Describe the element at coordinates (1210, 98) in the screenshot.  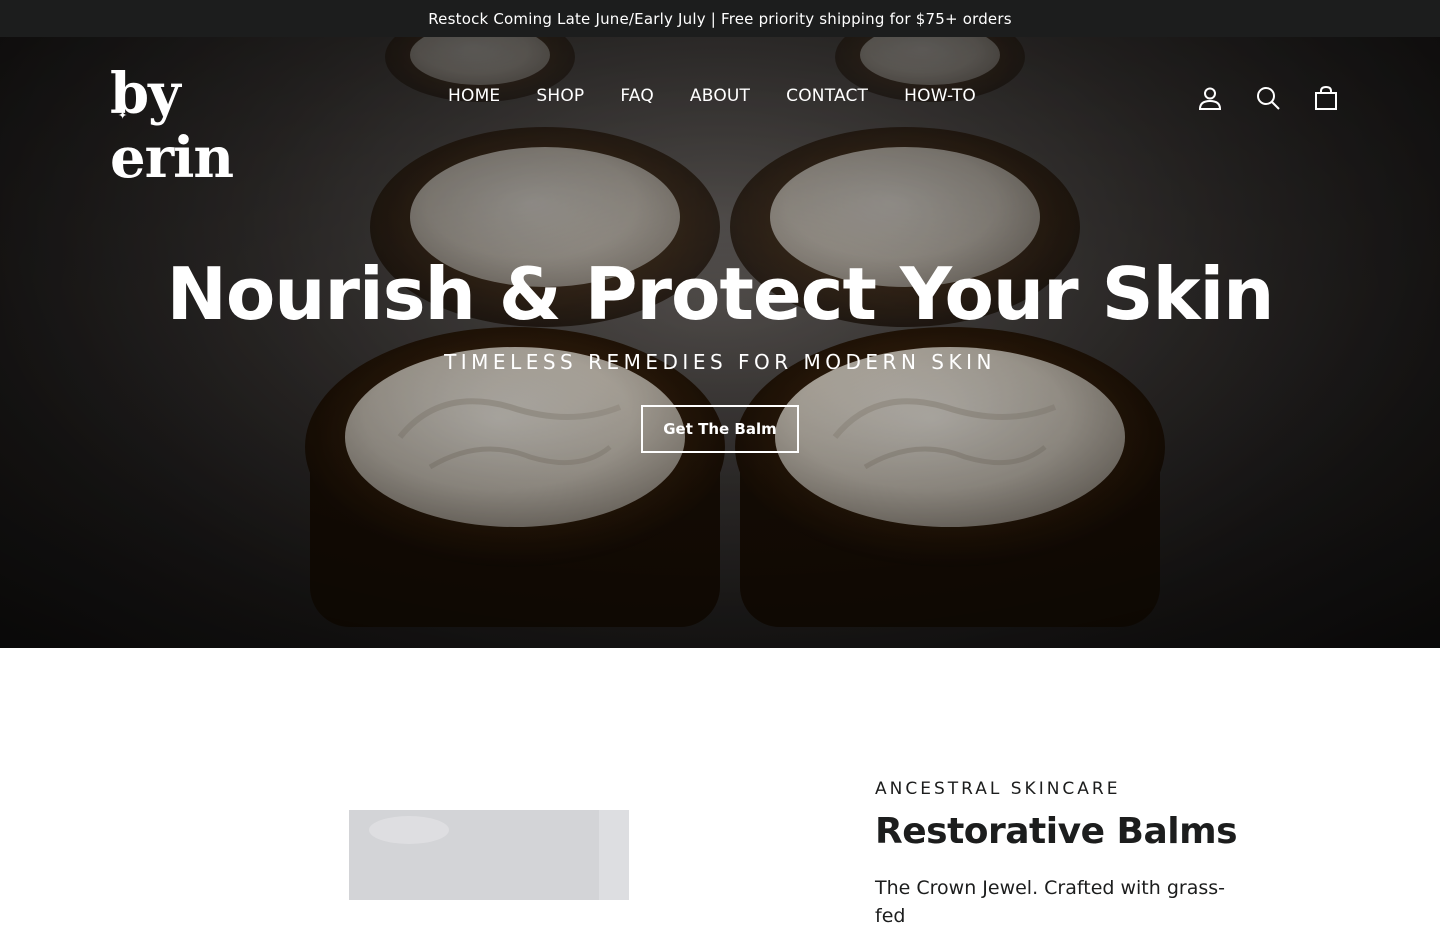
I see `account-icon` at that location.